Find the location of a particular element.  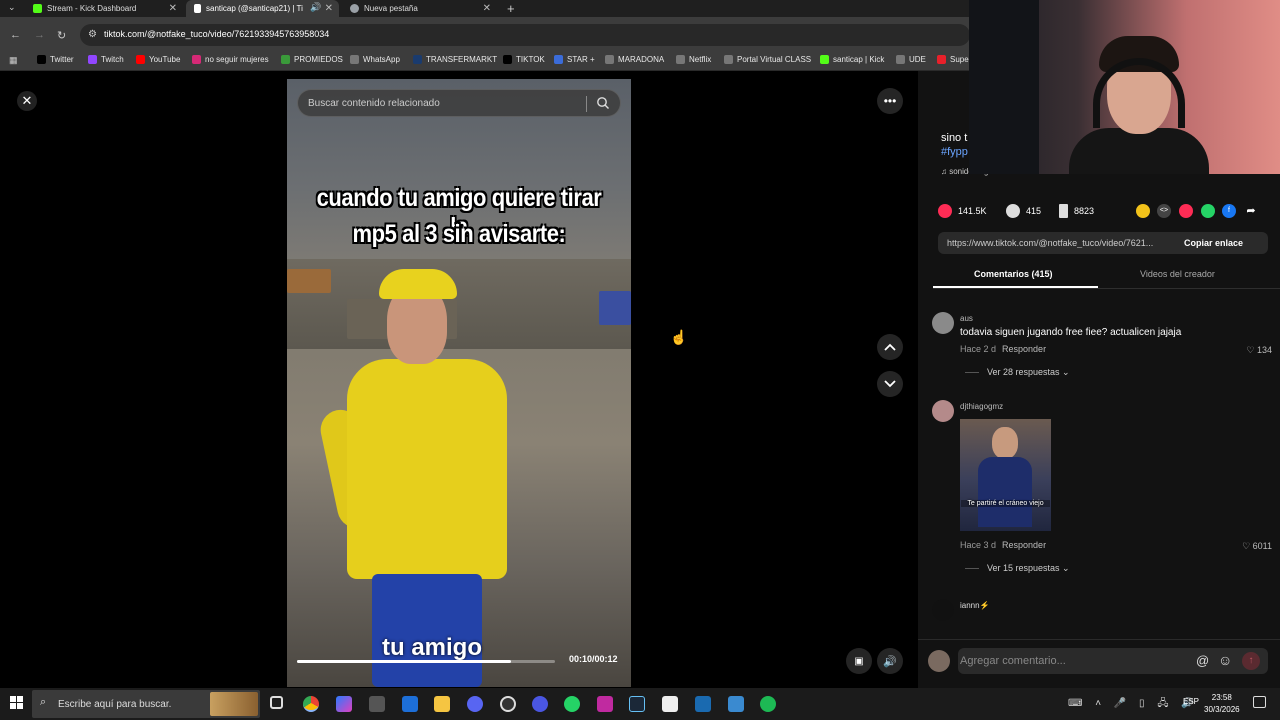

tab-kick-dashboard: Stream - Kick Dashboard ✕ is located at coordinates (104, 8).